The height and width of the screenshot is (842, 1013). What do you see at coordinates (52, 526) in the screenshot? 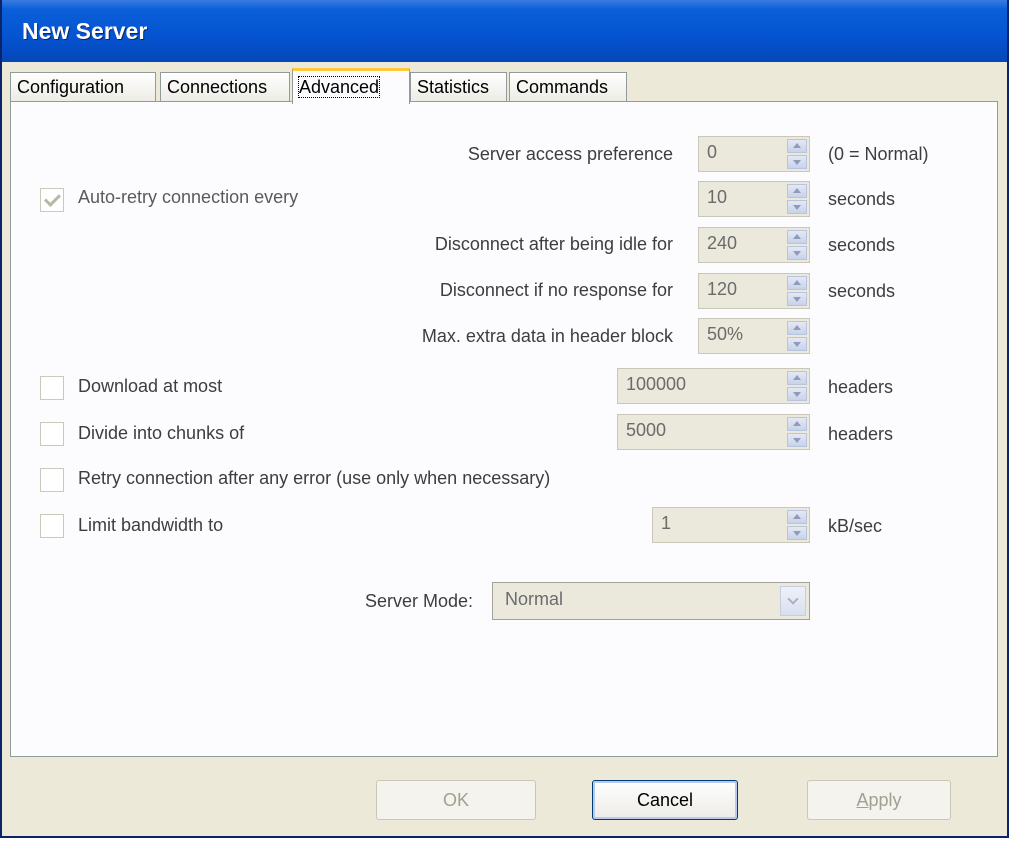
I see `limit-bandwidth-checkbox` at bounding box center [52, 526].